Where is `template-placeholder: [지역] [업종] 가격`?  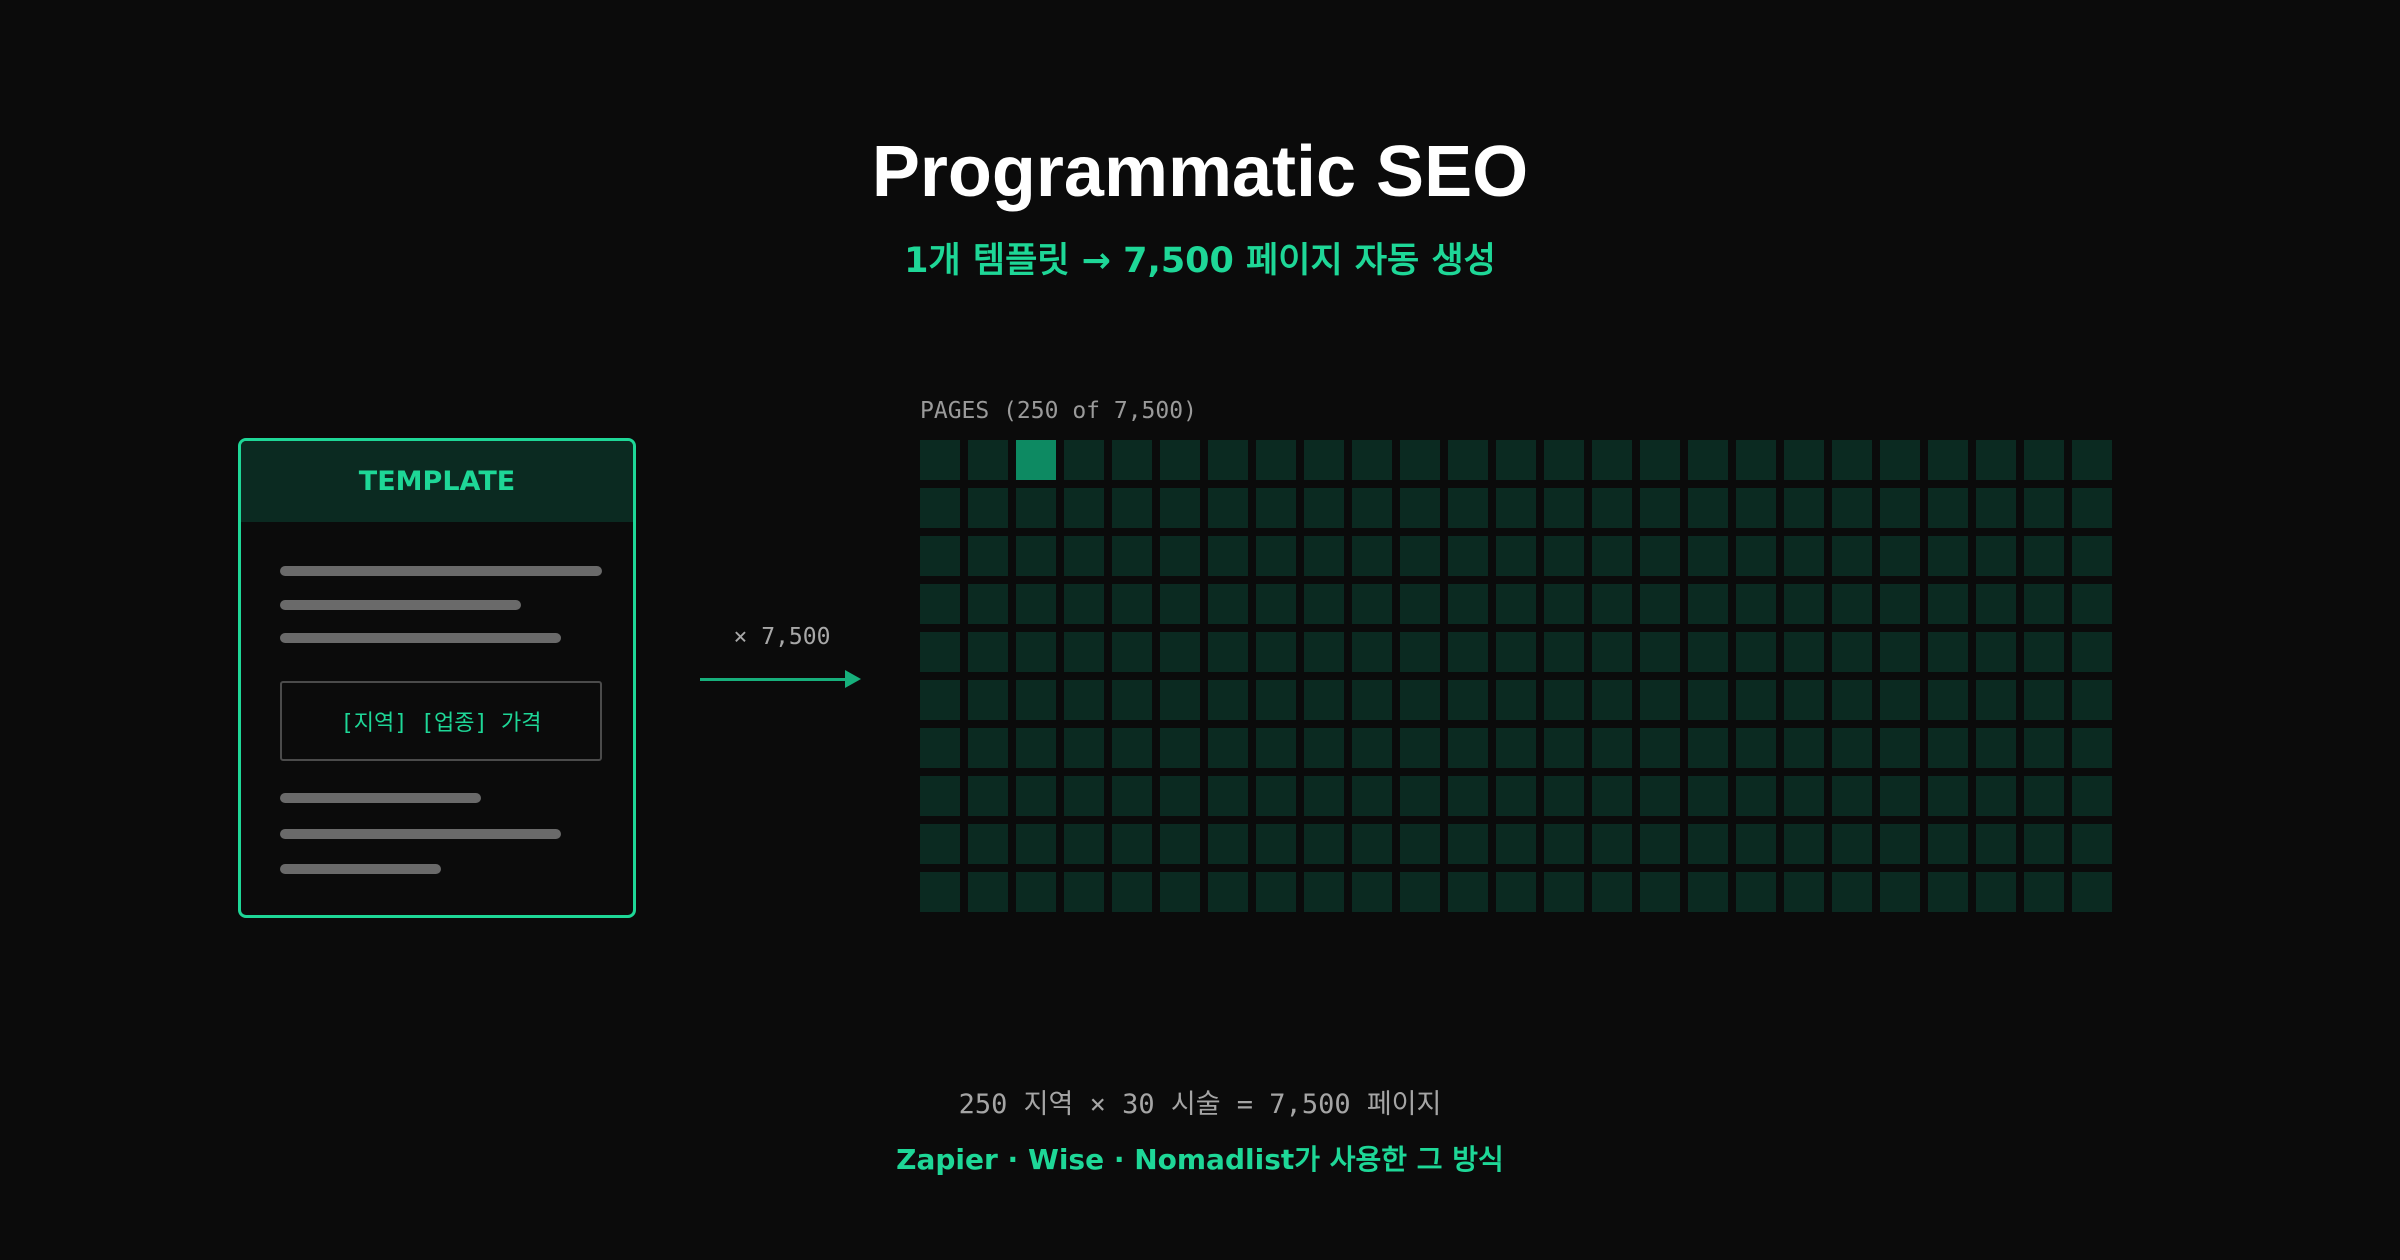 template-placeholder: [지역] [업종] 가격 is located at coordinates (441, 721).